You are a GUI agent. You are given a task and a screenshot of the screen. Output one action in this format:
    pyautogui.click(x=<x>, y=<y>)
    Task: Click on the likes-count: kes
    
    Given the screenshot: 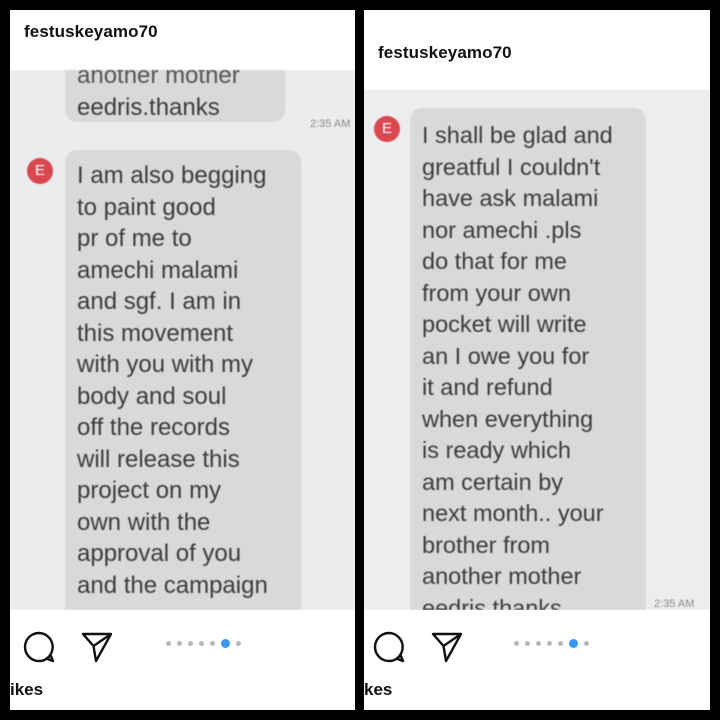 What is the action you would take?
    pyautogui.click(x=378, y=690)
    